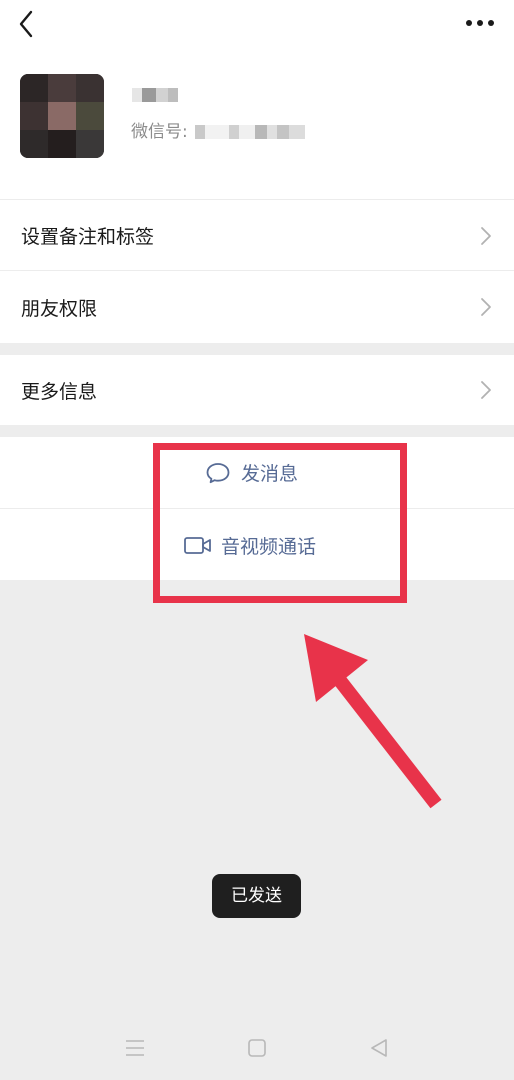  What do you see at coordinates (62, 116) in the screenshot?
I see `avatar` at bounding box center [62, 116].